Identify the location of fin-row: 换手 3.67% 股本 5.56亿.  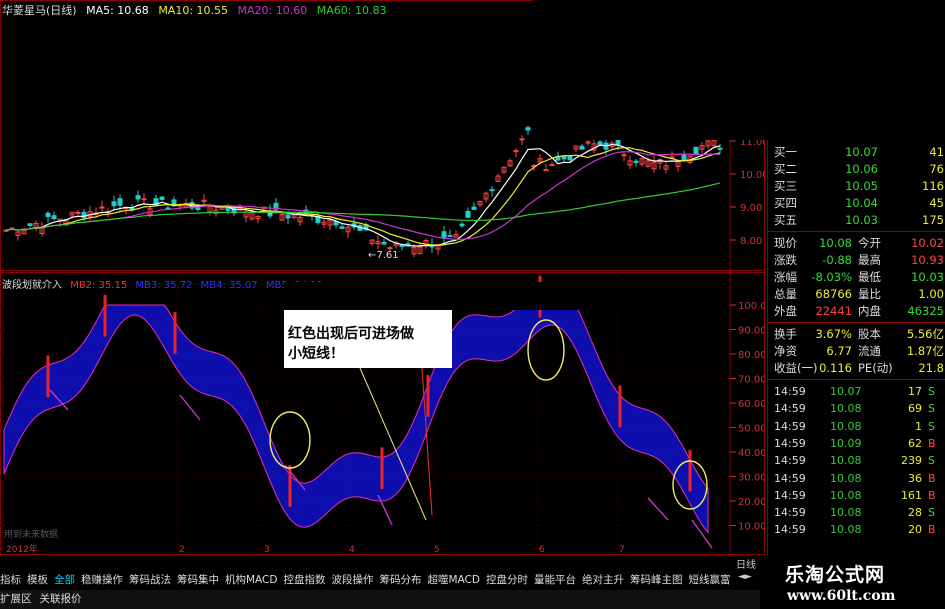
(856, 334).